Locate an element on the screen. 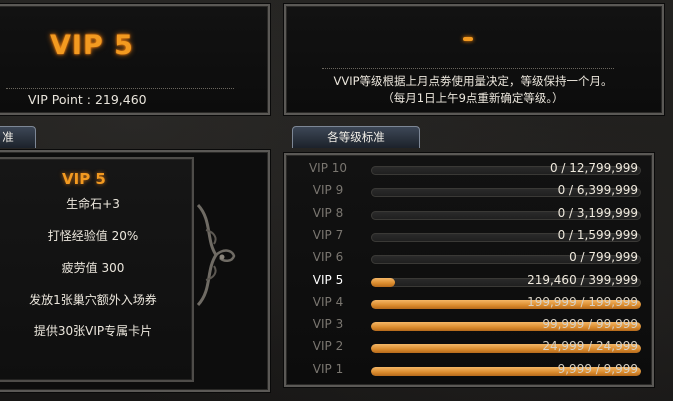 The height and width of the screenshot is (401, 673). level-label: VIP 10 is located at coordinates (328, 168).